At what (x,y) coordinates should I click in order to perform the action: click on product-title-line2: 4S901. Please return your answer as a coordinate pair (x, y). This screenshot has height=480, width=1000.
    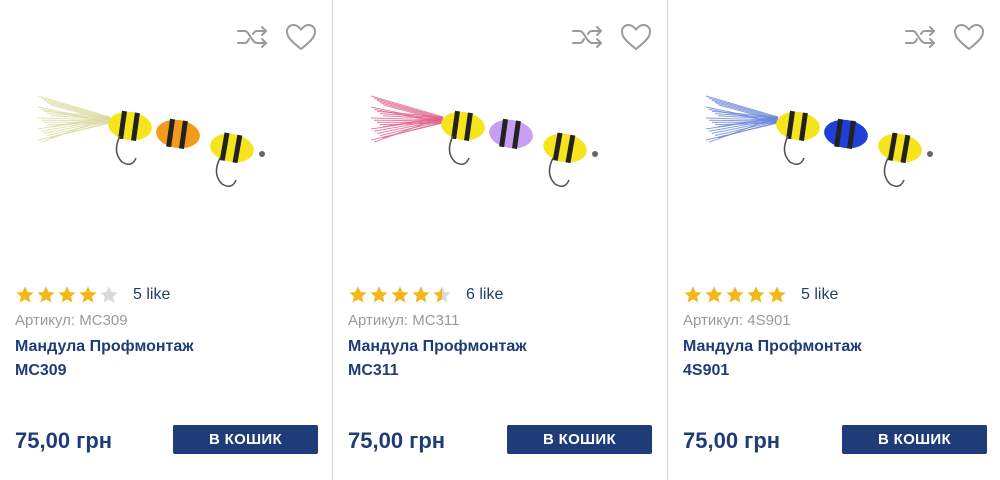
    Looking at the image, I should click on (813, 371).